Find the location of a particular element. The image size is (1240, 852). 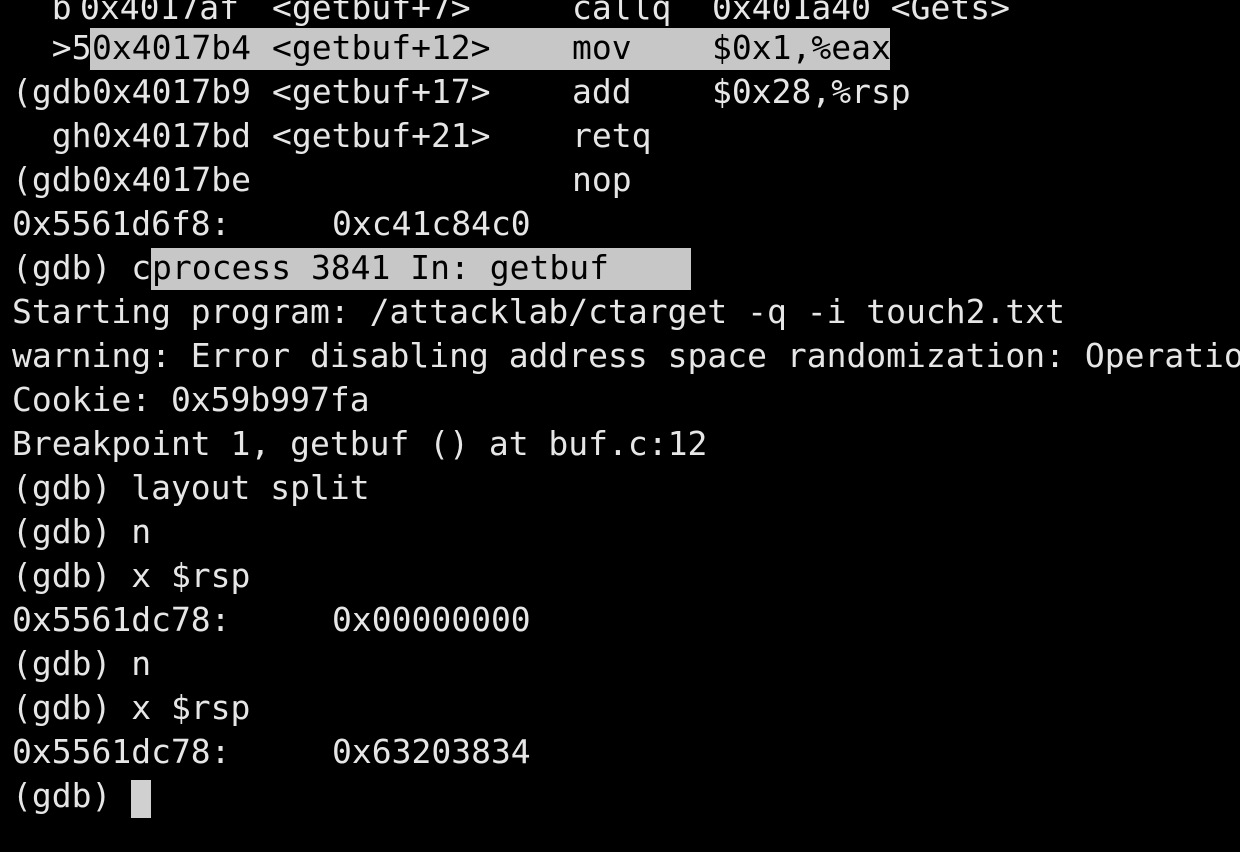

text-cursor is located at coordinates (141, 799).